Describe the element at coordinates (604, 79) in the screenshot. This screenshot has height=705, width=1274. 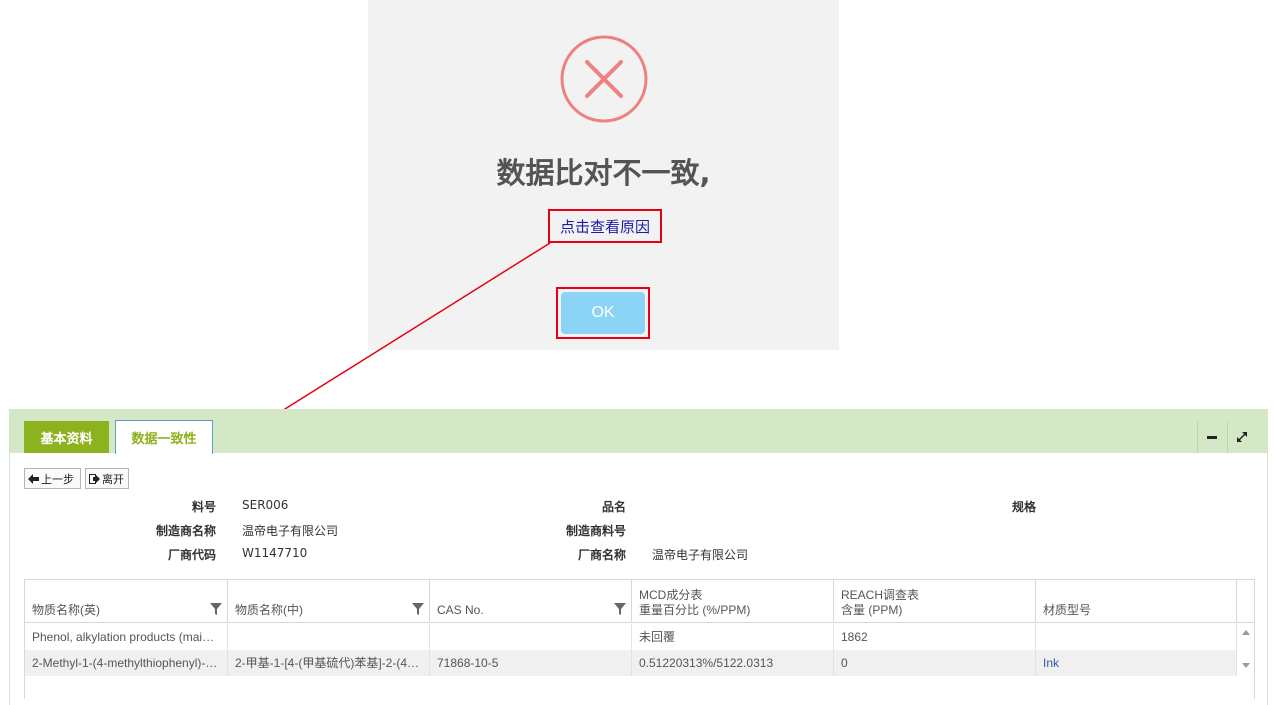
I see `error-x-circle-icon` at that location.